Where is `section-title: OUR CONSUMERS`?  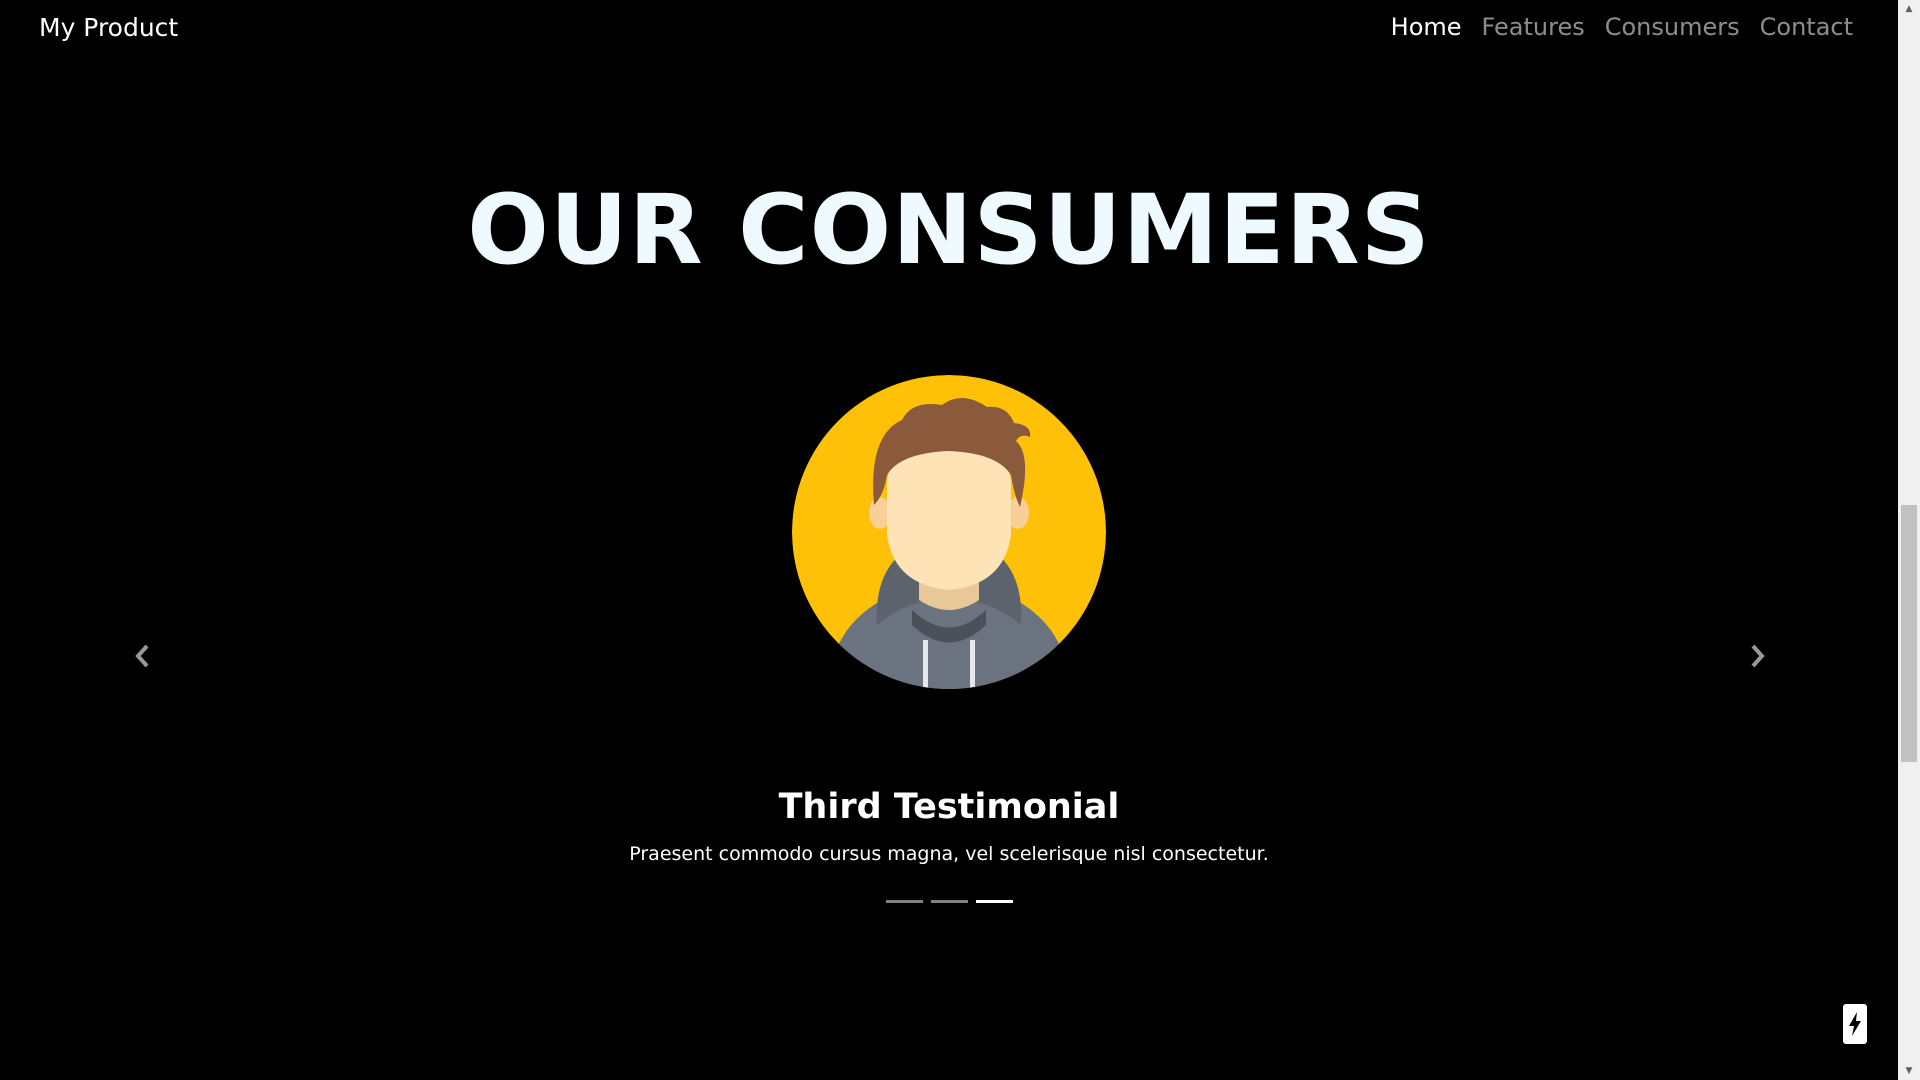 section-title: OUR CONSUMERS is located at coordinates (949, 230).